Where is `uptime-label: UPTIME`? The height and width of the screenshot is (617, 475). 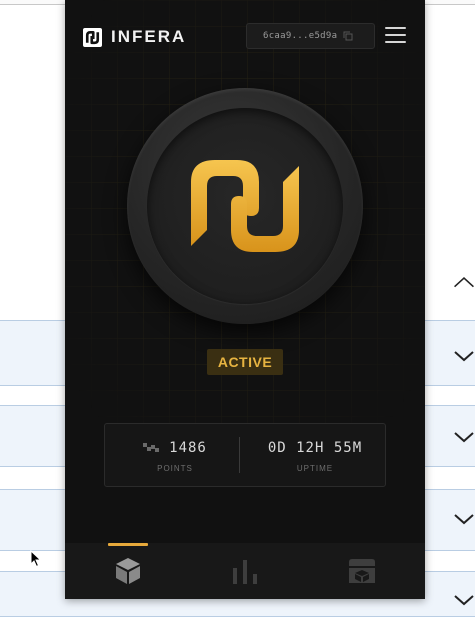 uptime-label: UPTIME is located at coordinates (315, 468).